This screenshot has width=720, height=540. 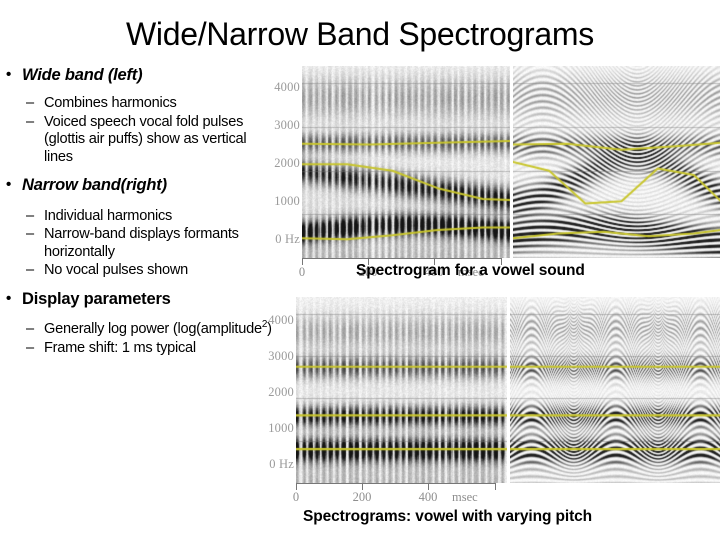 I want to click on page-title: Wide/Narrow Band Spectrograms, so click(x=360, y=34).